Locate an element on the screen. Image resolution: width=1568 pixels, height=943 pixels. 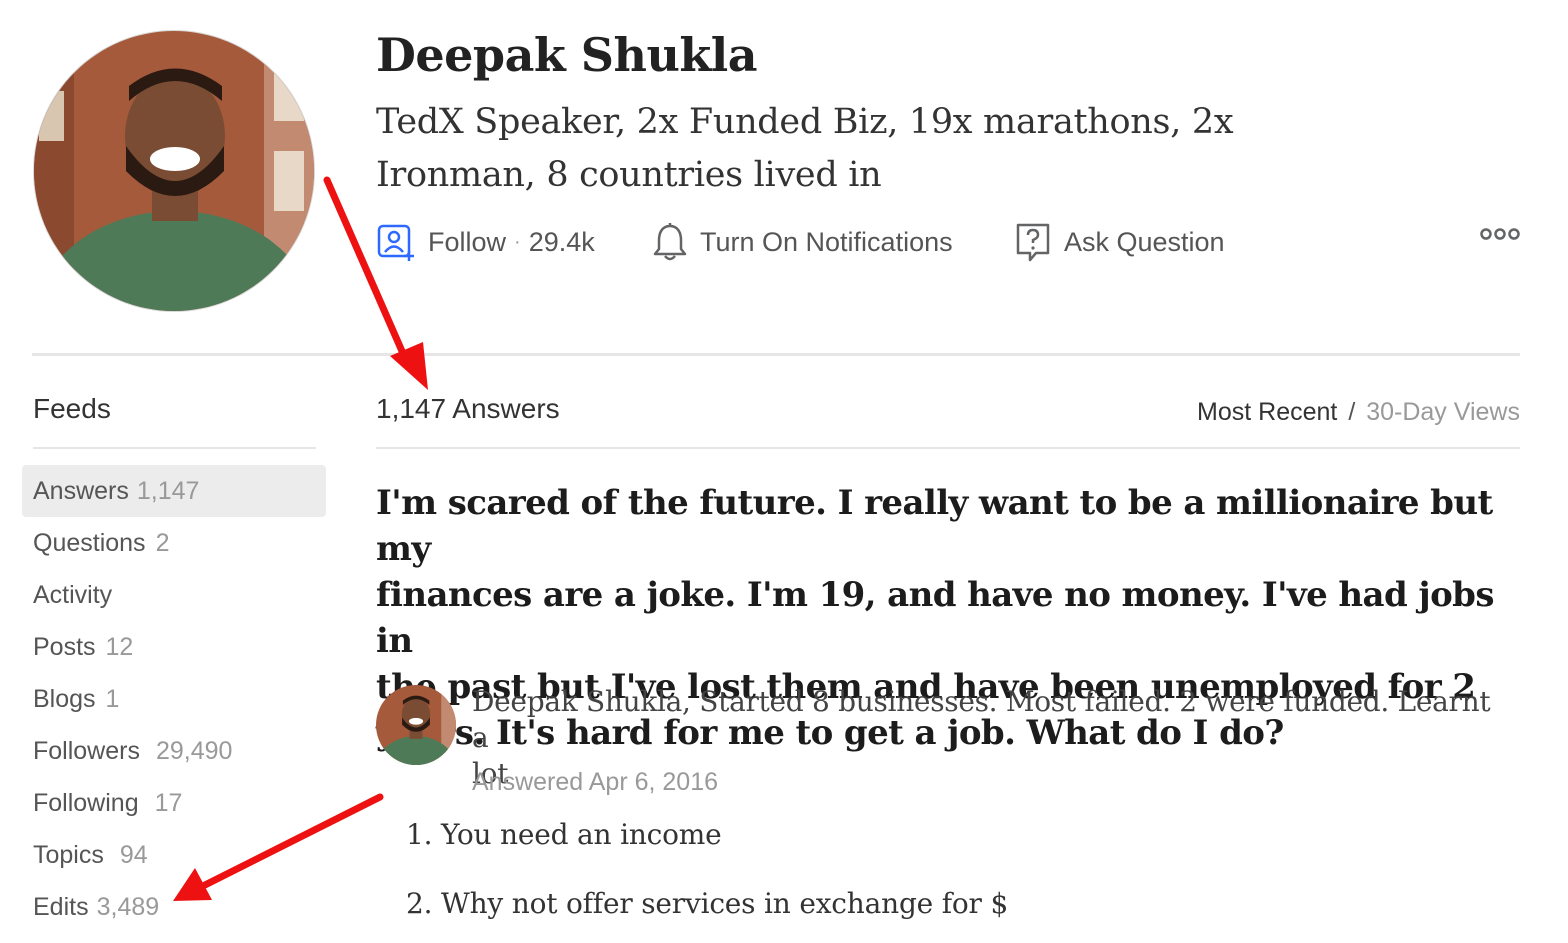
feeds-divider is located at coordinates (174, 448).